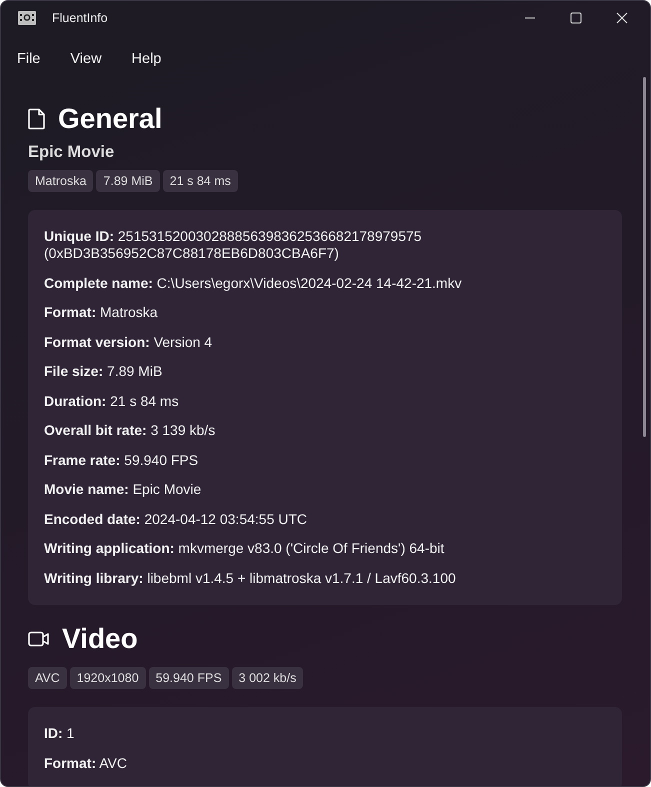  I want to click on window-title: FluentInfo, so click(80, 18).